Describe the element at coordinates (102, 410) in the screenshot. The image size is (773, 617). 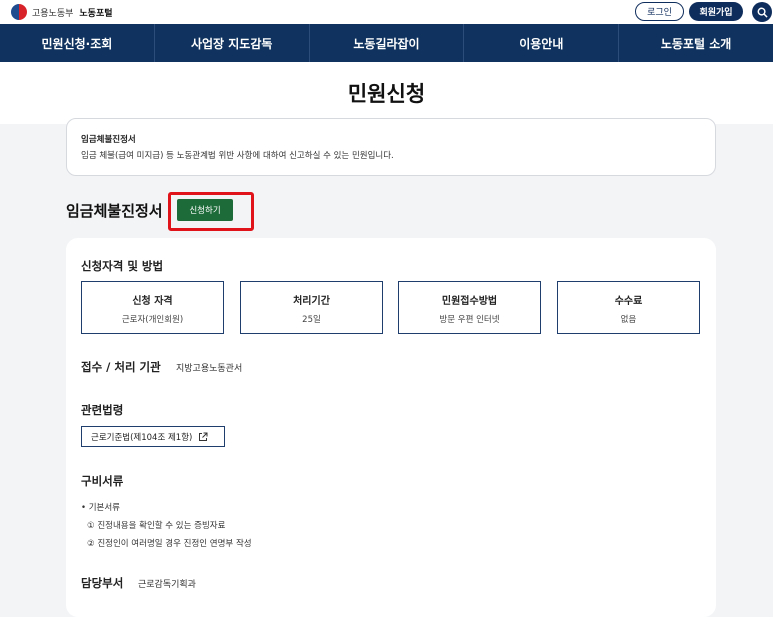
I see `law-title: 관련법령` at that location.